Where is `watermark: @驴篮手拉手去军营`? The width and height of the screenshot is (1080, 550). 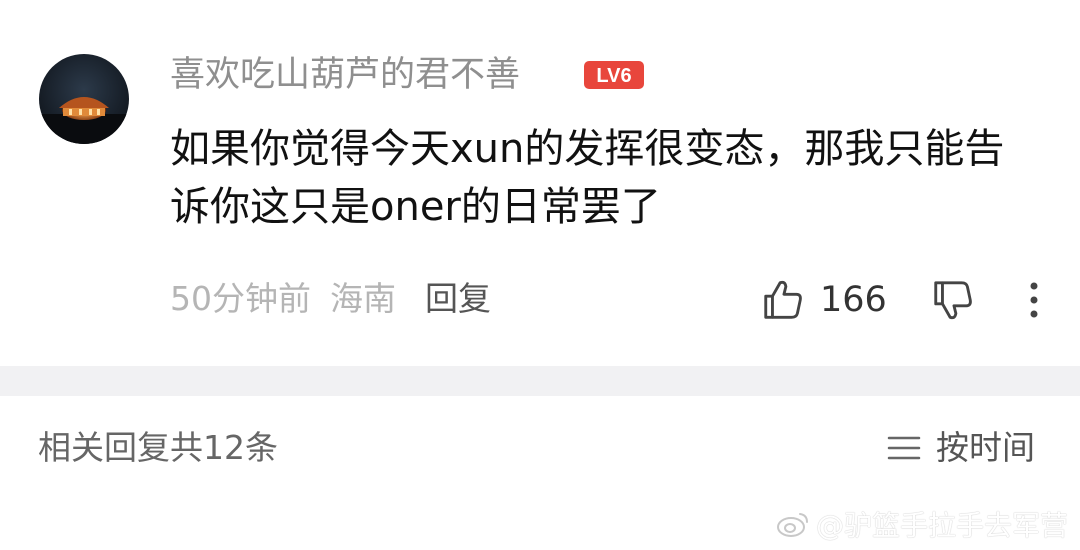 watermark: @驴篮手拉手去军营 is located at coordinates (922, 524).